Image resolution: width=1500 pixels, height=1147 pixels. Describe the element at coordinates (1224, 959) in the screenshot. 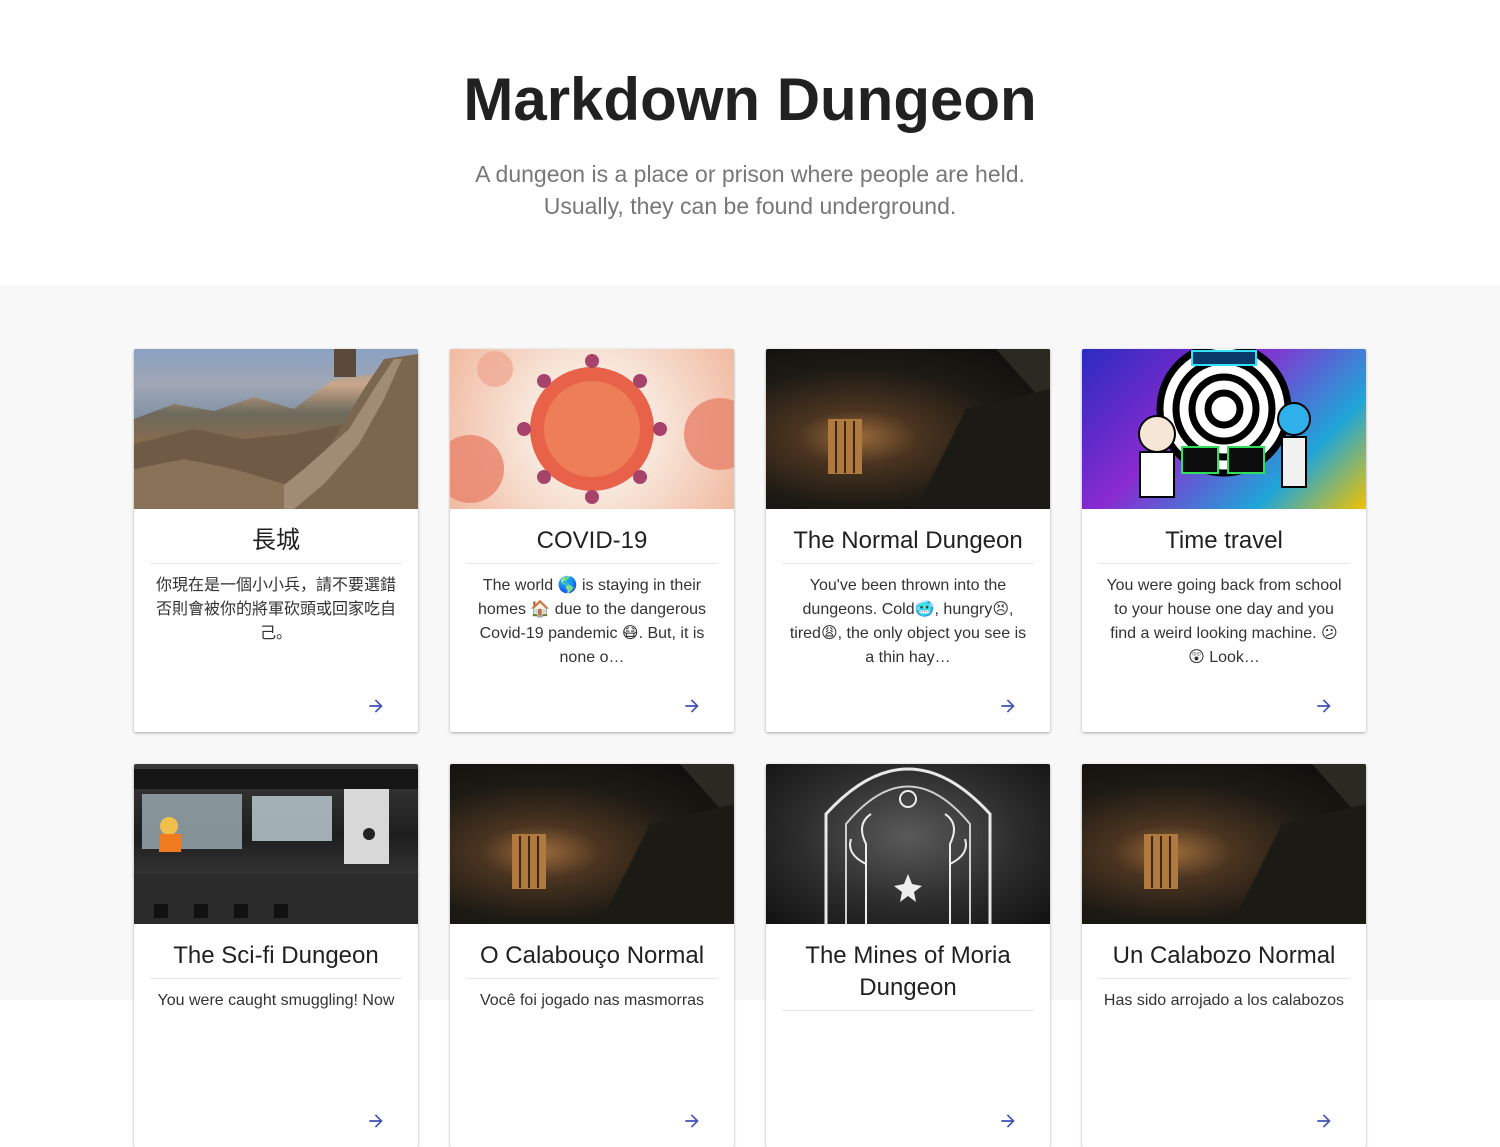

I see `card-title: Un Calabozo Normal` at that location.